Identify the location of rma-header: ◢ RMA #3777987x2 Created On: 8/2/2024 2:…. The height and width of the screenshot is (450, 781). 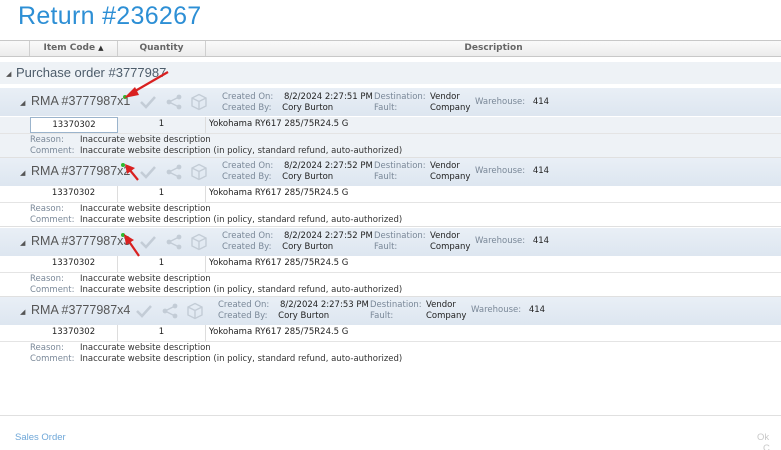
(390, 172).